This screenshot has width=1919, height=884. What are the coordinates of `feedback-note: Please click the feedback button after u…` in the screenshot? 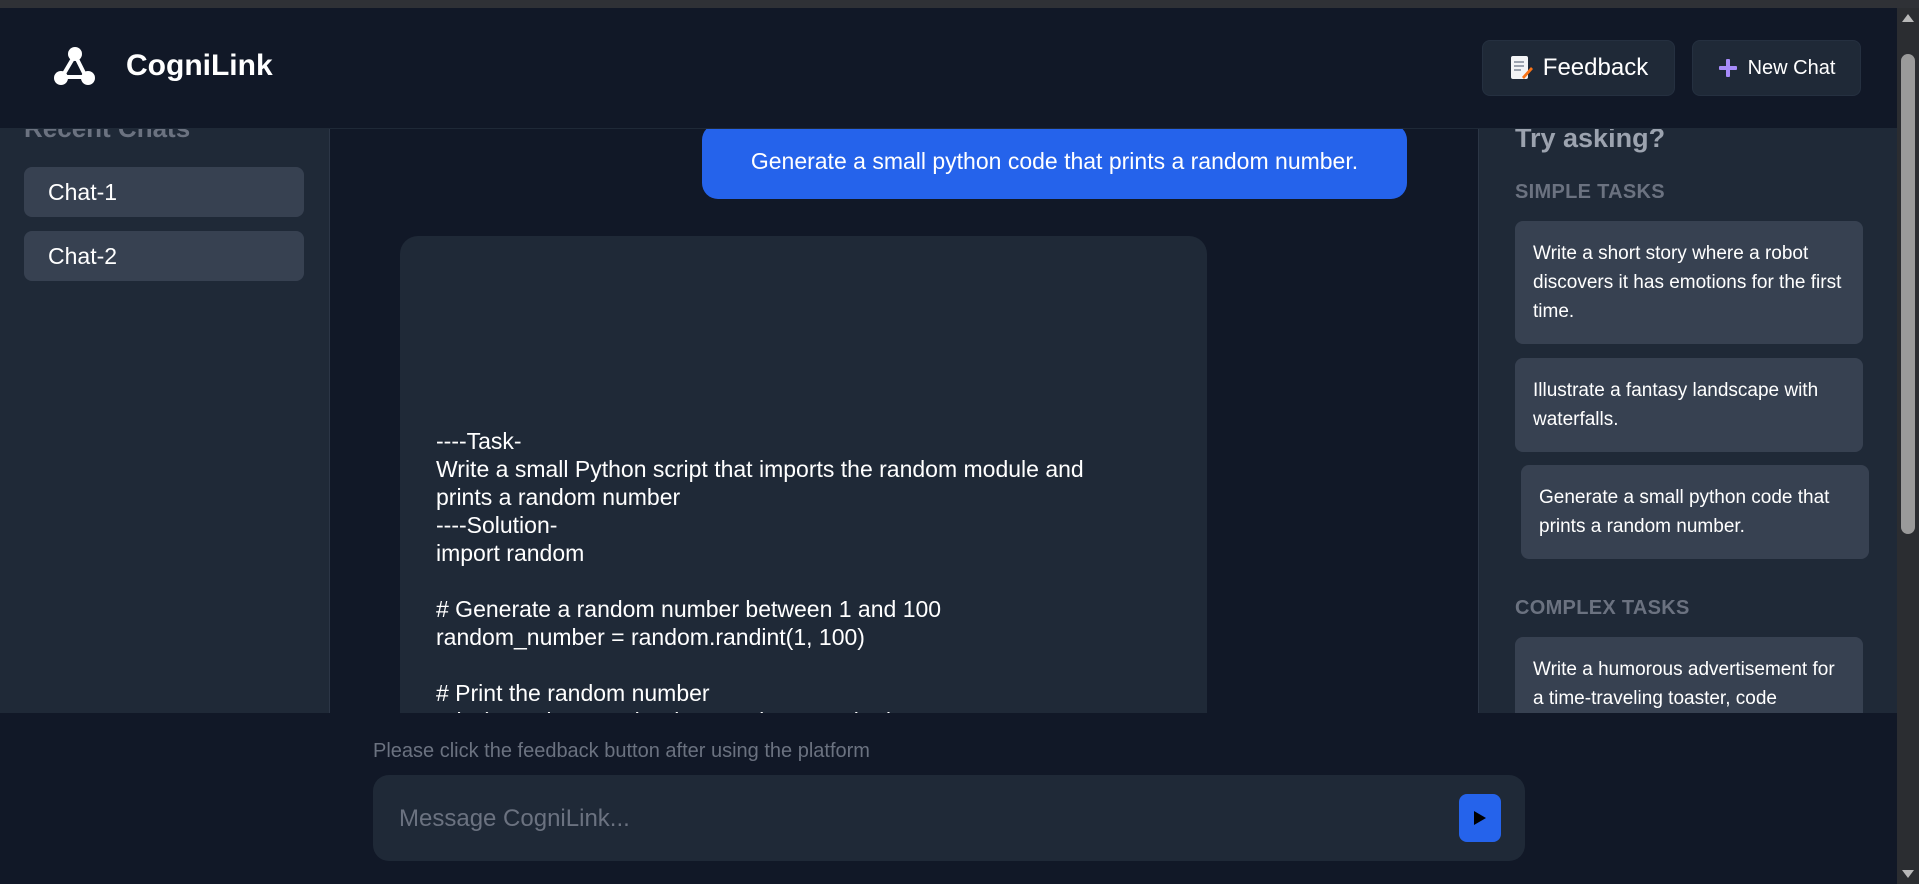 It's located at (621, 751).